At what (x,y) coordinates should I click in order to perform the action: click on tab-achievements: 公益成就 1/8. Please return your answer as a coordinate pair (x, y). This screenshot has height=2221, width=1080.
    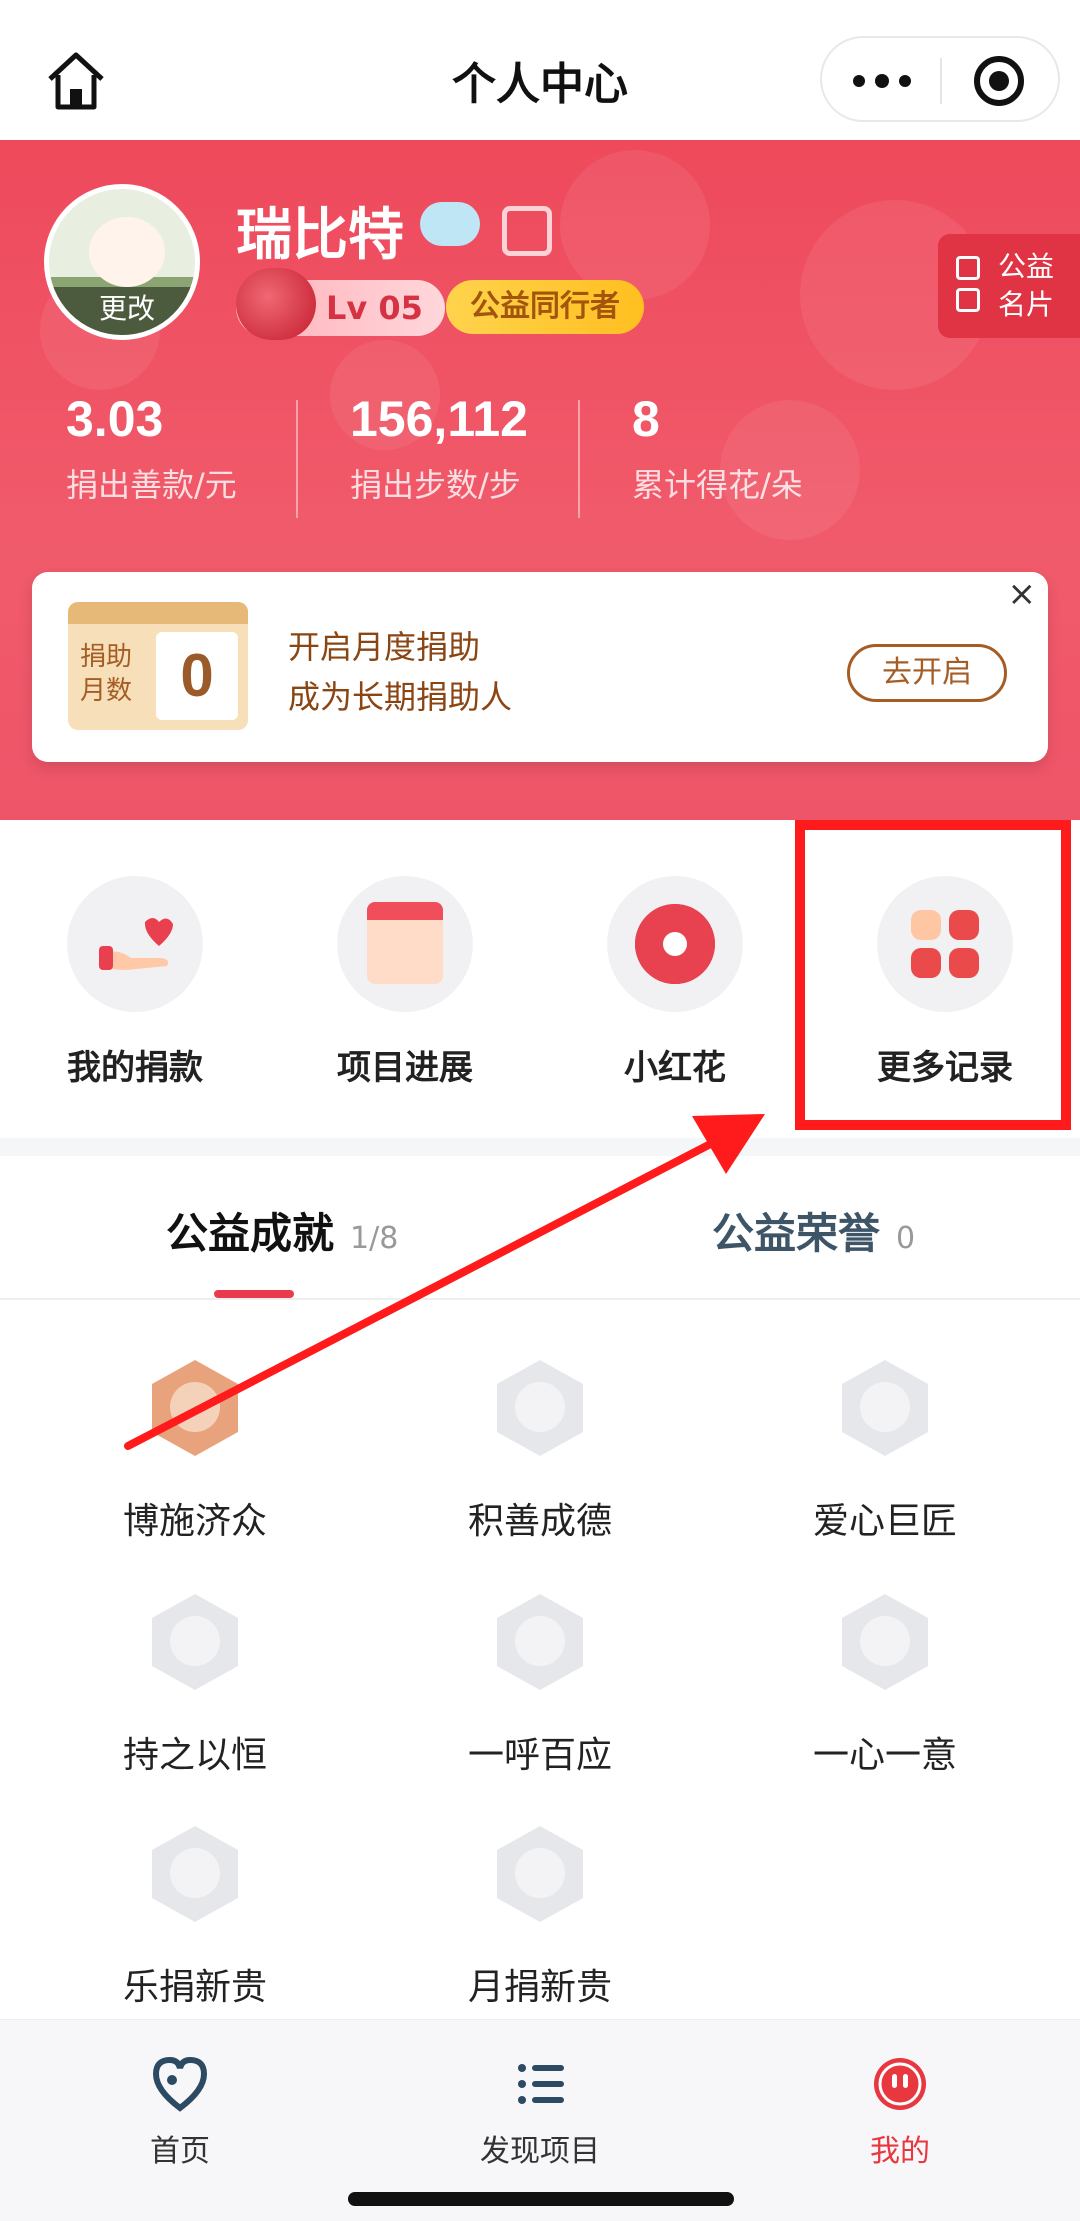
    Looking at the image, I should click on (282, 1230).